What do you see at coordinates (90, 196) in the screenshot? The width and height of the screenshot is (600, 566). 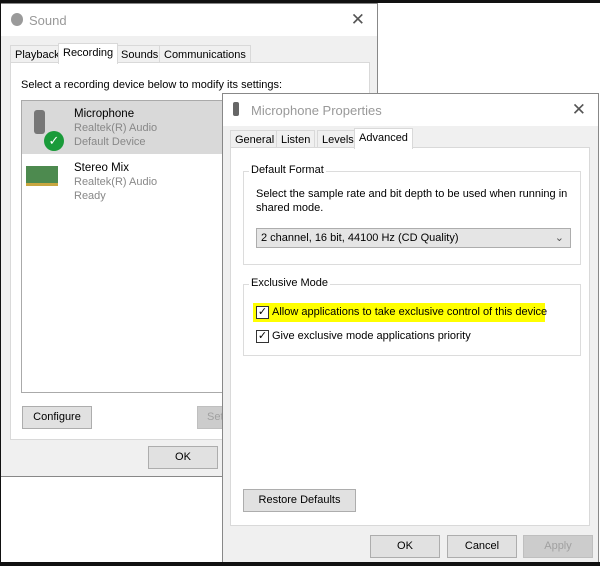 I see `device-status: Ready` at bounding box center [90, 196].